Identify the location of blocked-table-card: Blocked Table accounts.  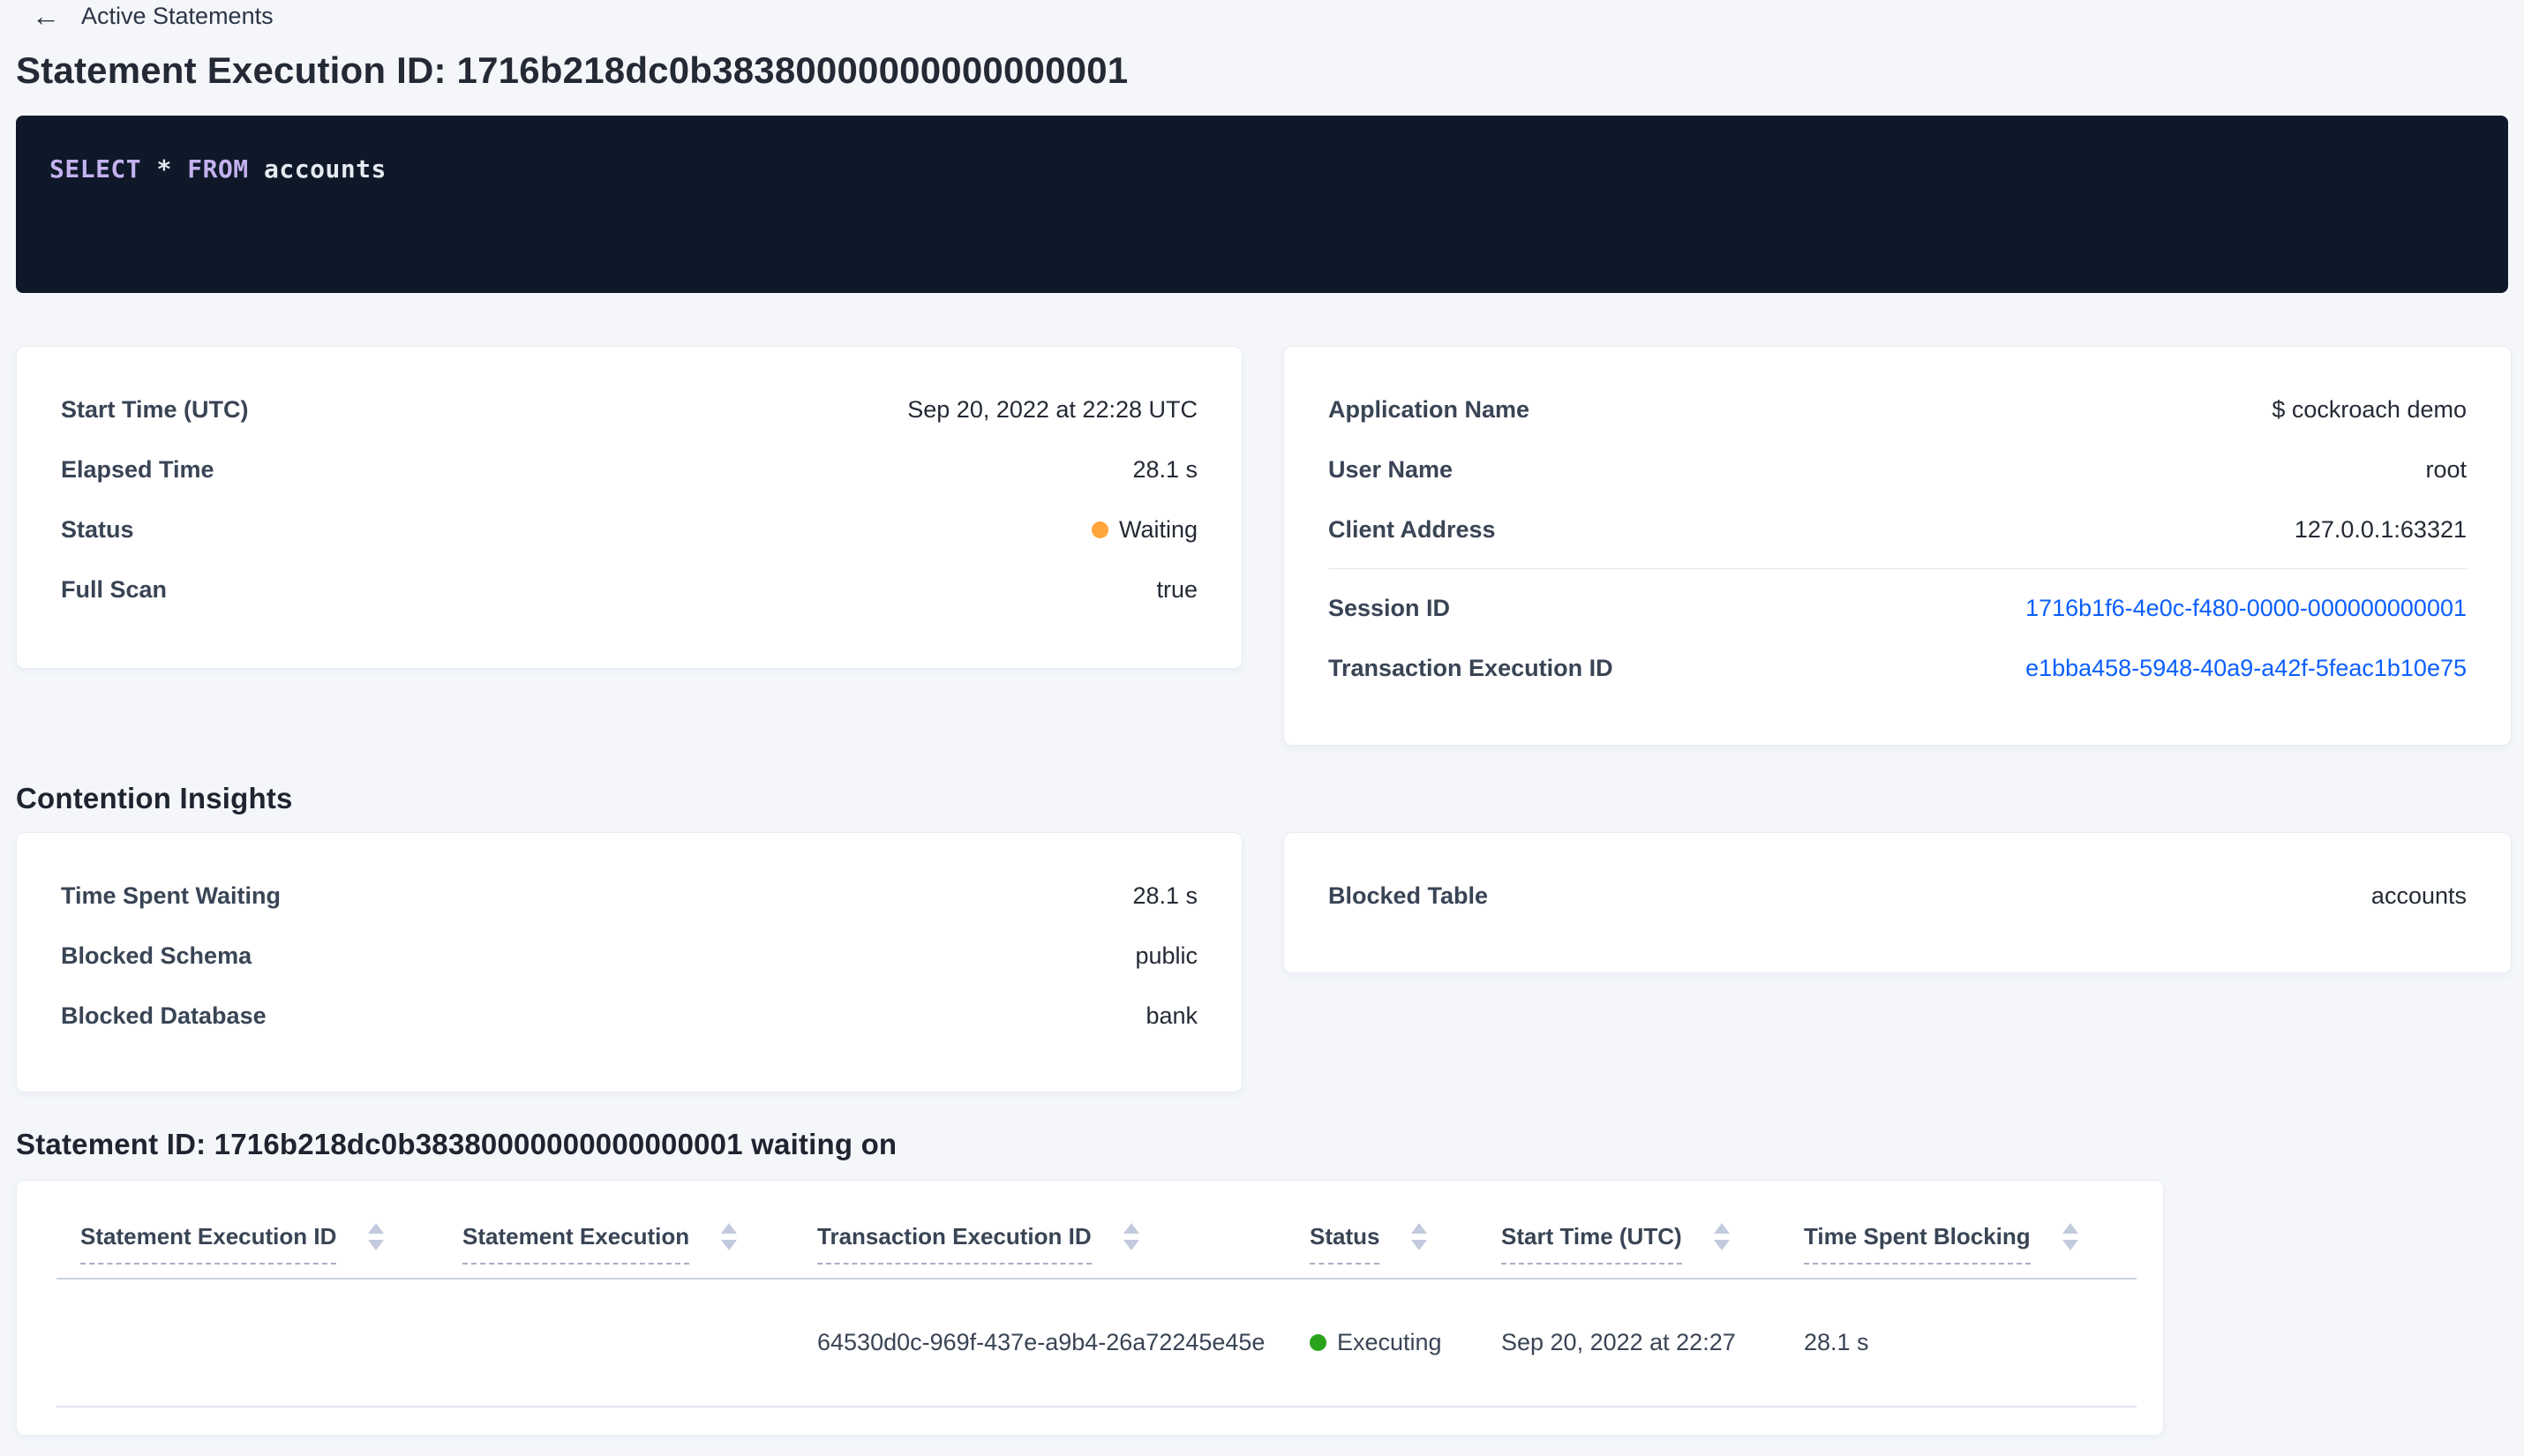
(1898, 902).